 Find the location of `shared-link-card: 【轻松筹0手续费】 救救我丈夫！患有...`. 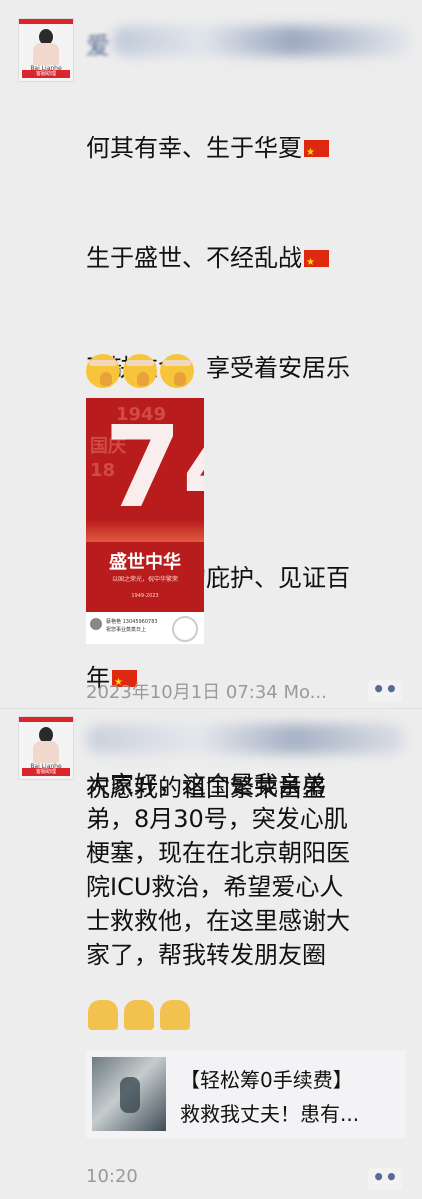

shared-link-card: 【轻松筹0手续费】 救救我丈夫！患有... is located at coordinates (246, 1094).